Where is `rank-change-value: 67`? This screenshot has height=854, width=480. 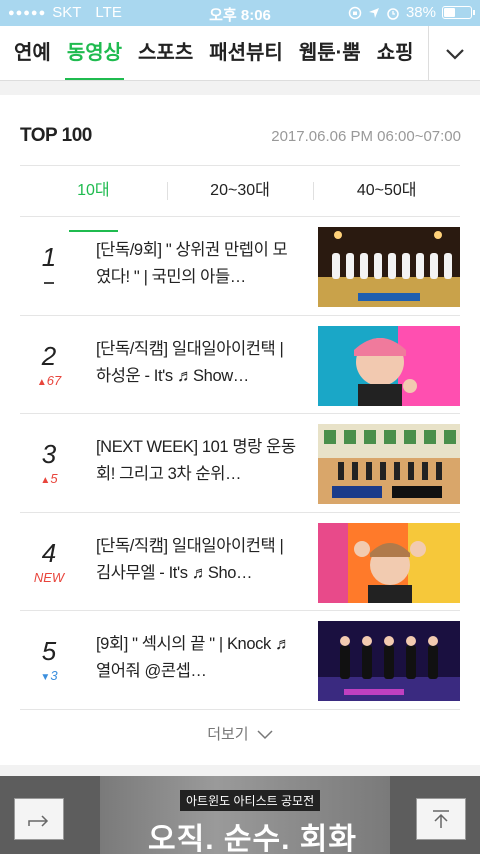 rank-change-value: 67 is located at coordinates (54, 380).